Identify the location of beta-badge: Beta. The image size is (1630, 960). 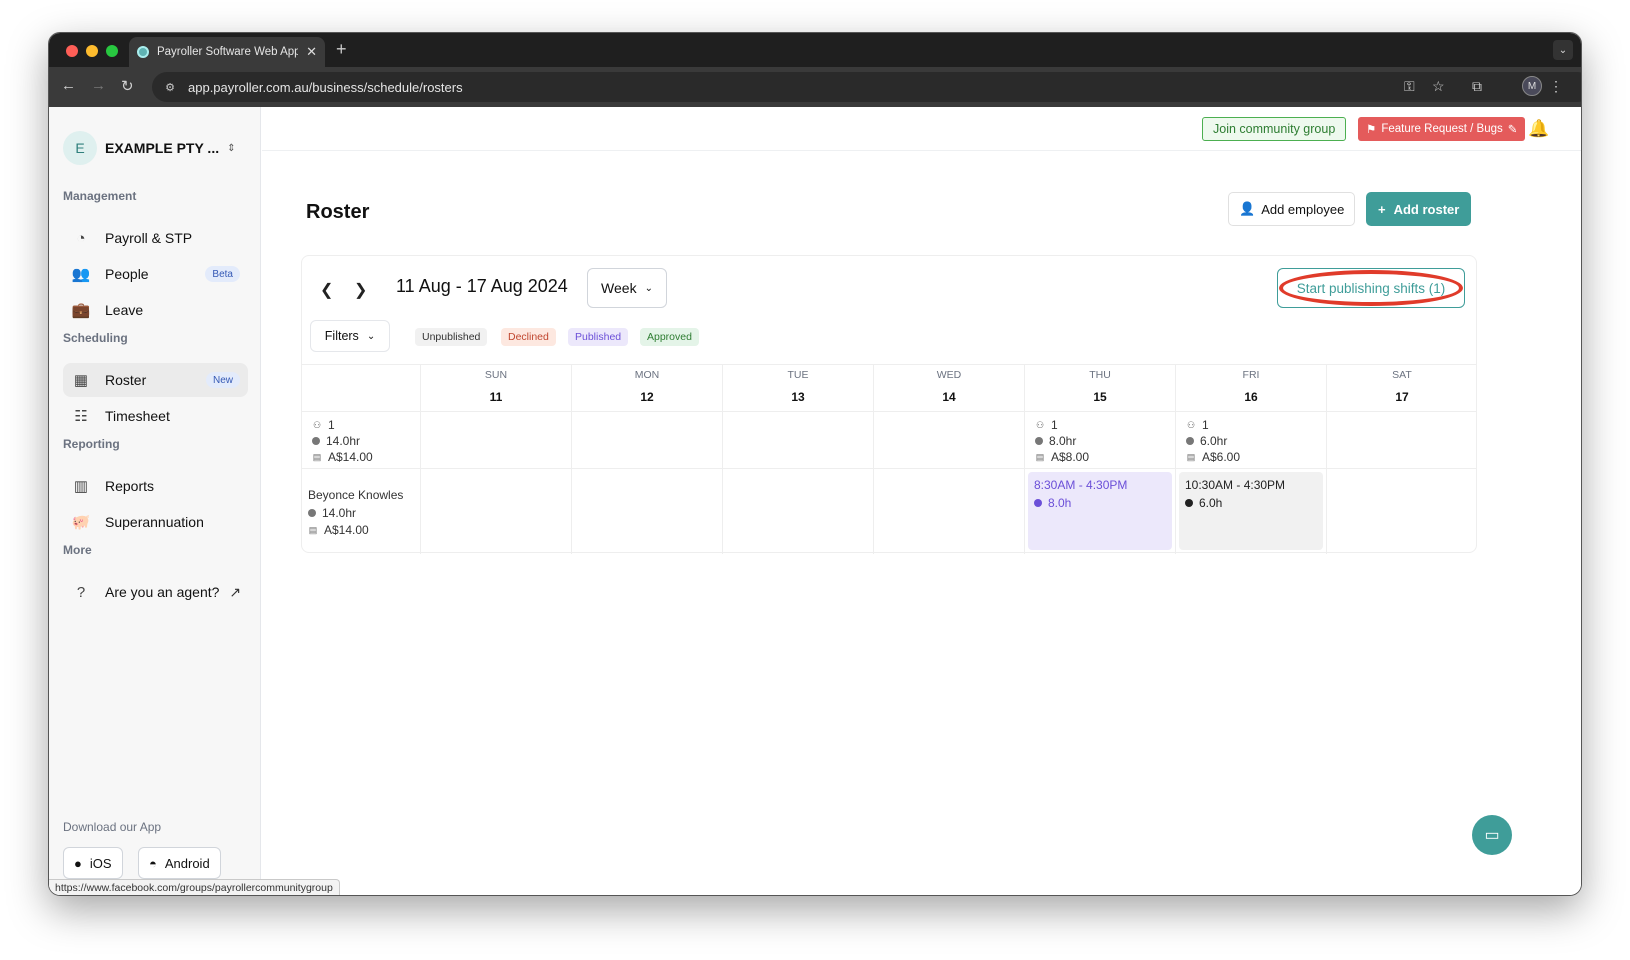
(222, 274).